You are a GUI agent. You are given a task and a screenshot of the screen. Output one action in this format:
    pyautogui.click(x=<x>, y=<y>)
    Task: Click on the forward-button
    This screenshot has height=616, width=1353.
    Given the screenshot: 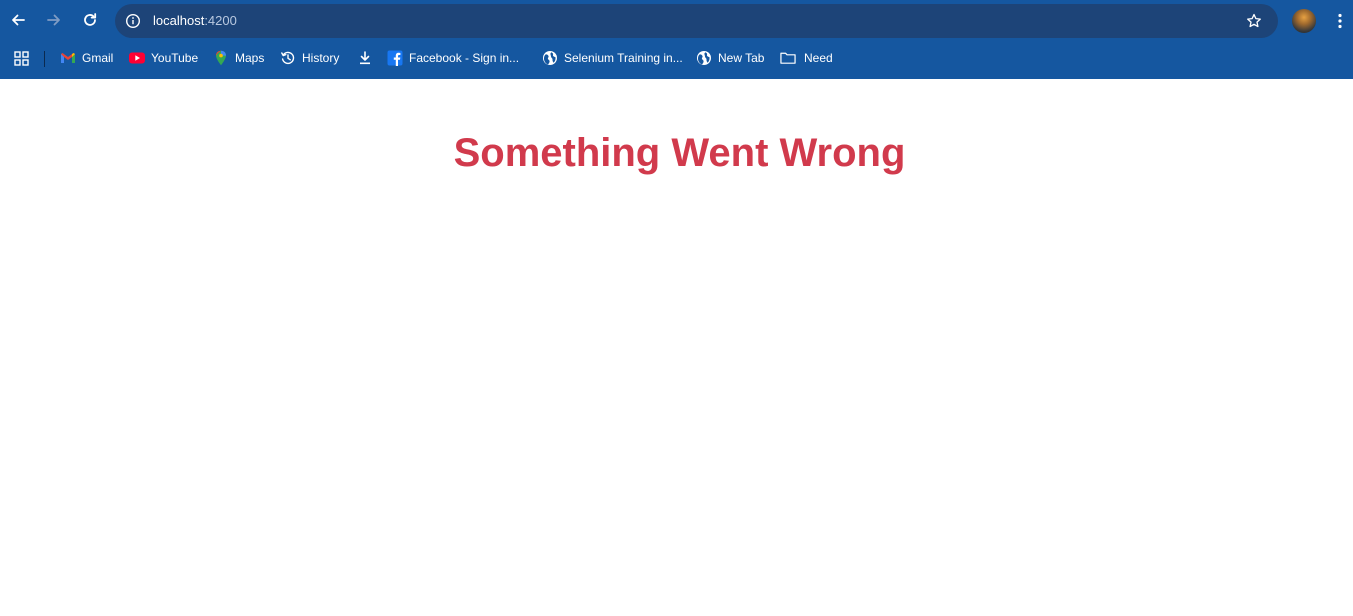 What is the action you would take?
    pyautogui.click(x=54, y=20)
    